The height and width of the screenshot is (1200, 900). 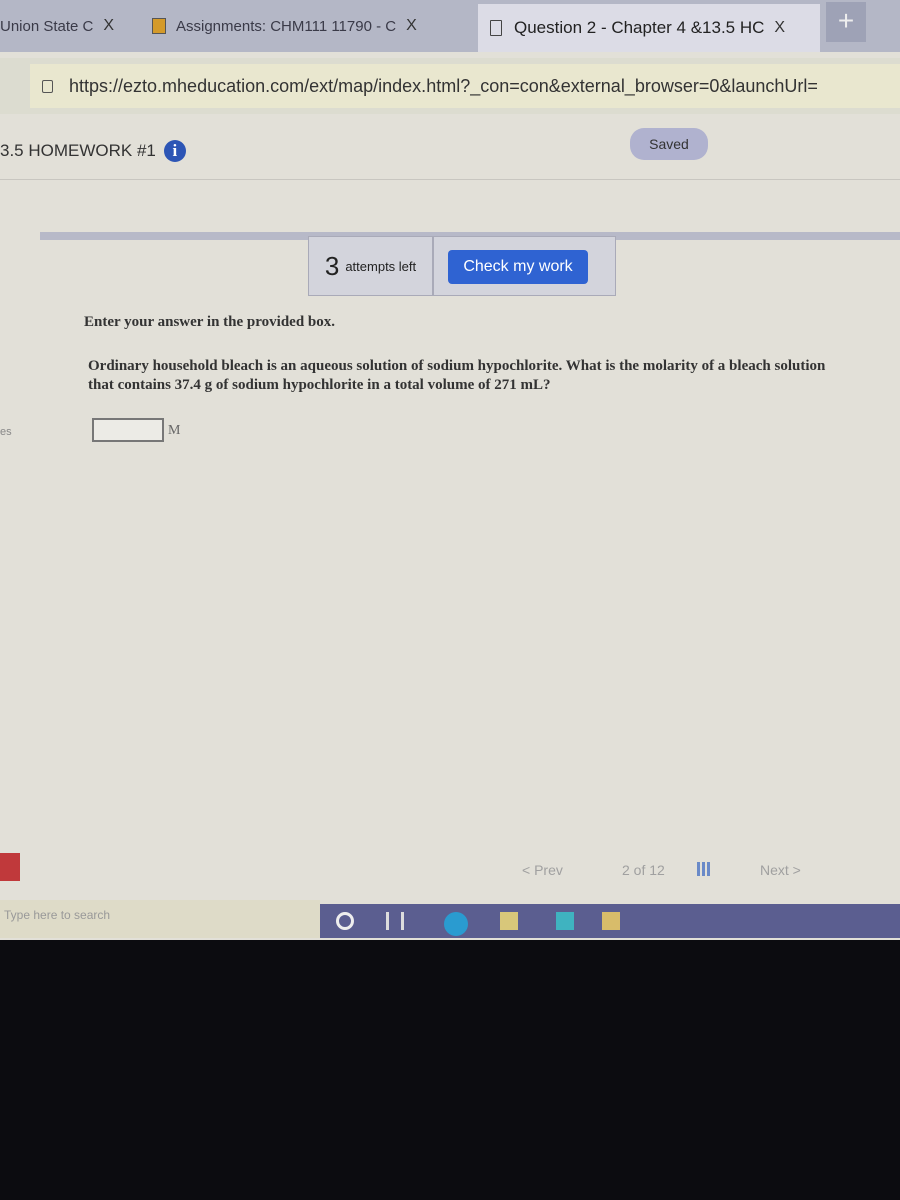 I want to click on mcgraw-hill-logo, so click(x=10, y=867).